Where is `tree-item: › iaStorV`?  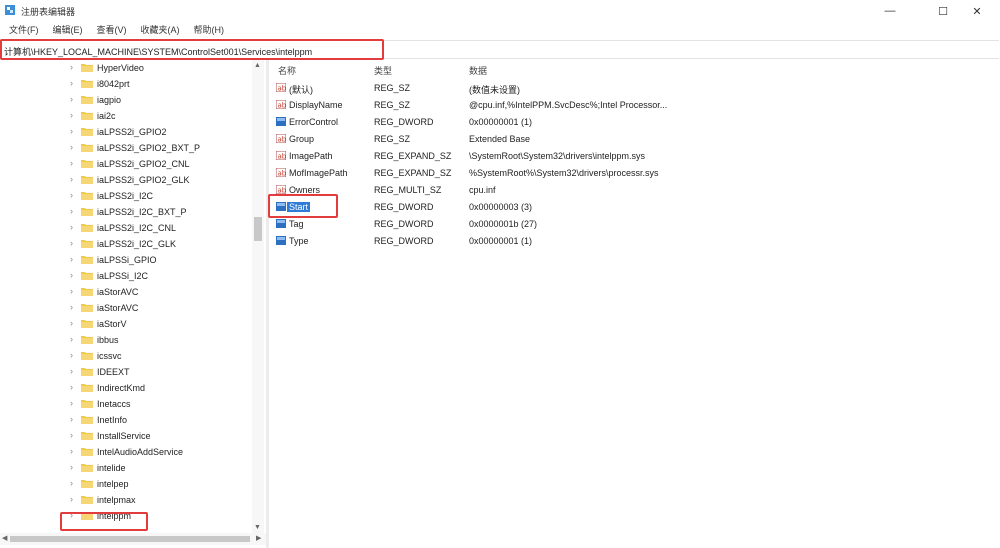
tree-item: › iaStorV is located at coordinates (125, 324).